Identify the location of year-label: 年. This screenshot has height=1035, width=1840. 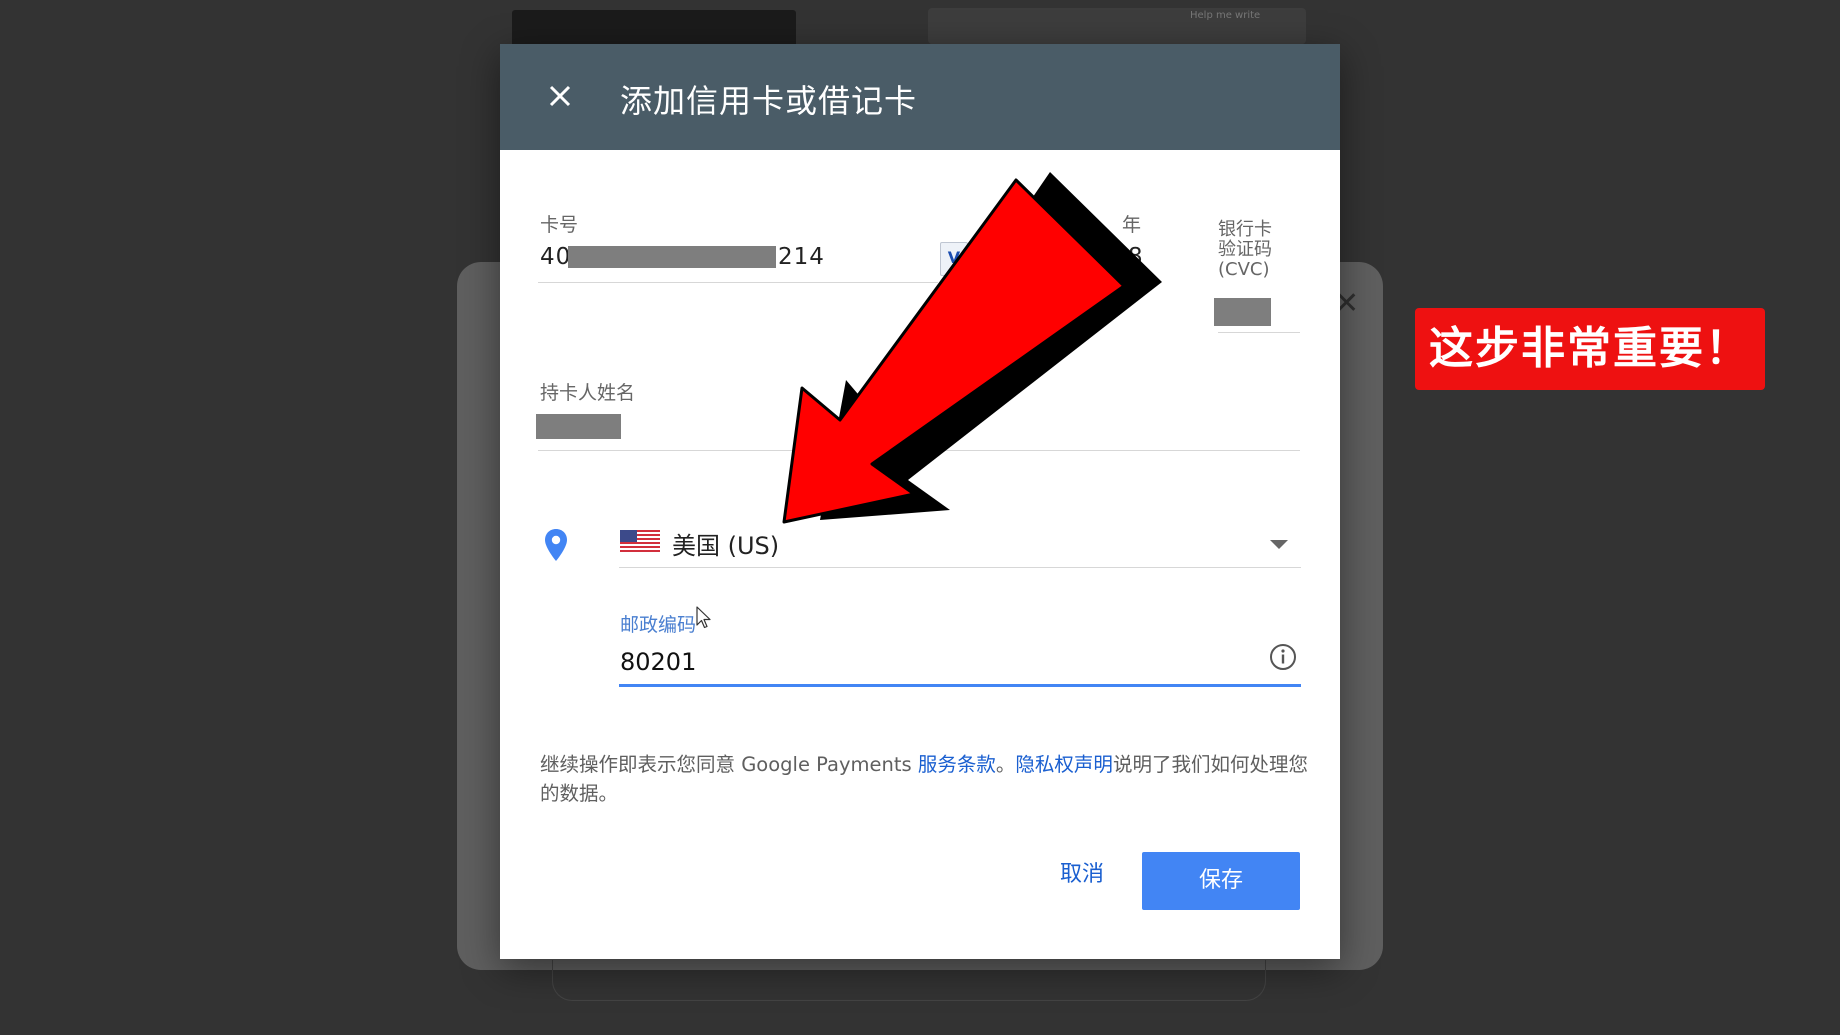
(1132, 225).